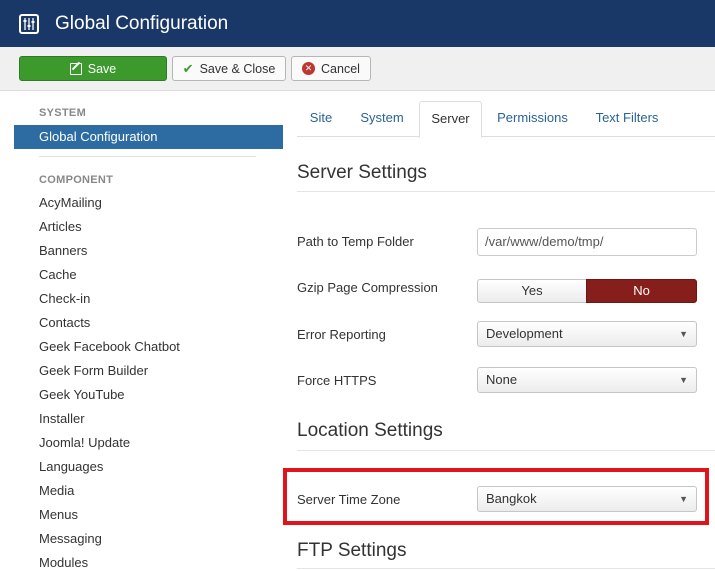 The height and width of the screenshot is (571, 715). What do you see at coordinates (109, 395) in the screenshot?
I see `sidebar-item-geek-youtube: Geek YouTube` at bounding box center [109, 395].